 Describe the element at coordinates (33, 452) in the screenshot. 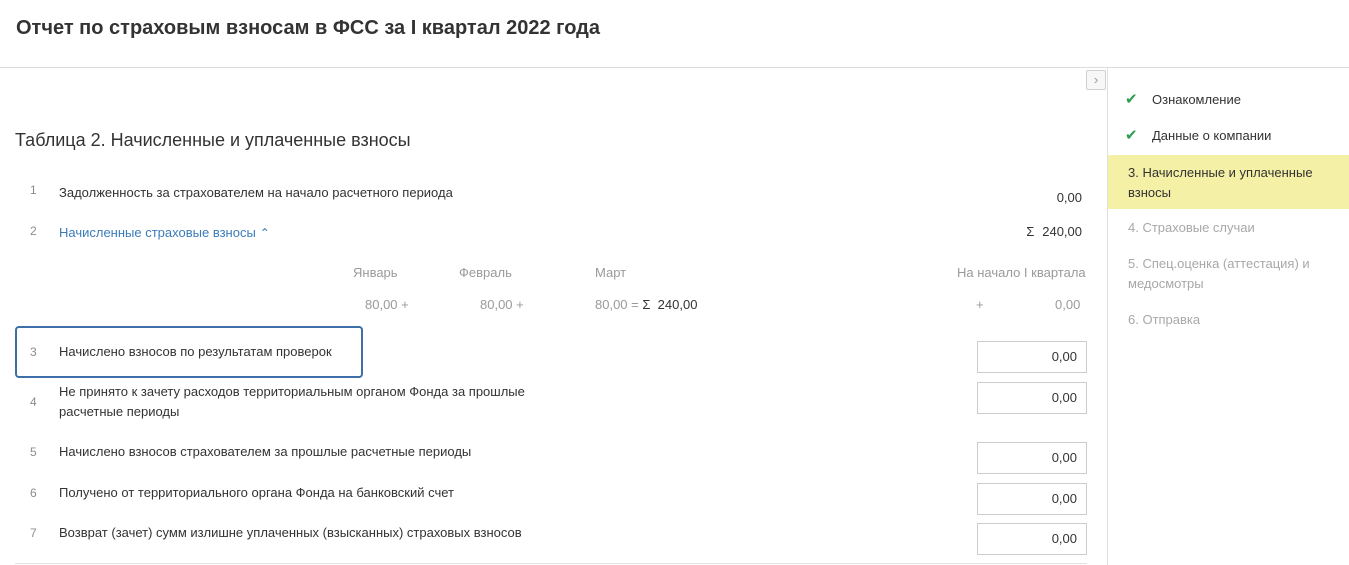

I see `row-number: 5` at that location.